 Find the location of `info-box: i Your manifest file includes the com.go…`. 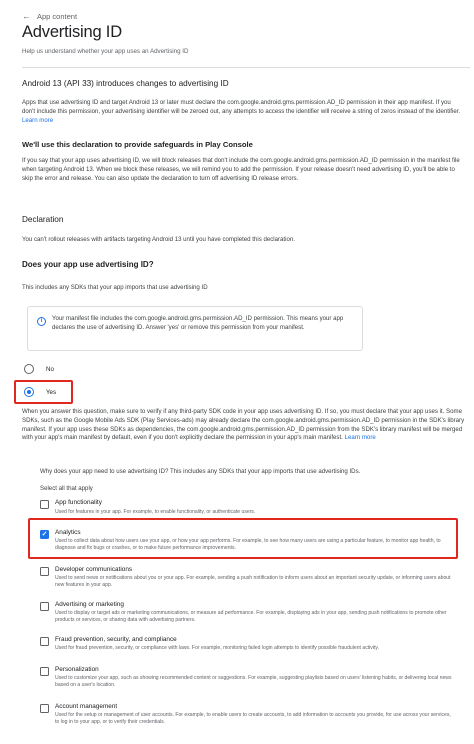

info-box: i Your manifest file includes the com.go… is located at coordinates (195, 328).